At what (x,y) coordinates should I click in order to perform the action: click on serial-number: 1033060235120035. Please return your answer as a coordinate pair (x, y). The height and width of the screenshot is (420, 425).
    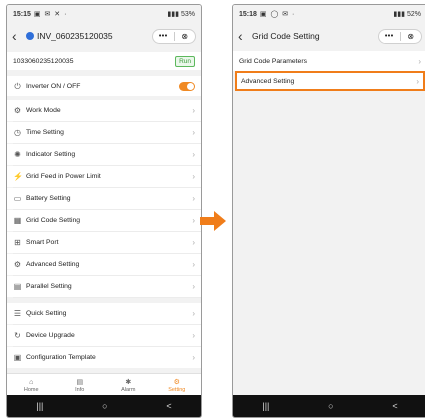
    Looking at the image, I should click on (43, 61).